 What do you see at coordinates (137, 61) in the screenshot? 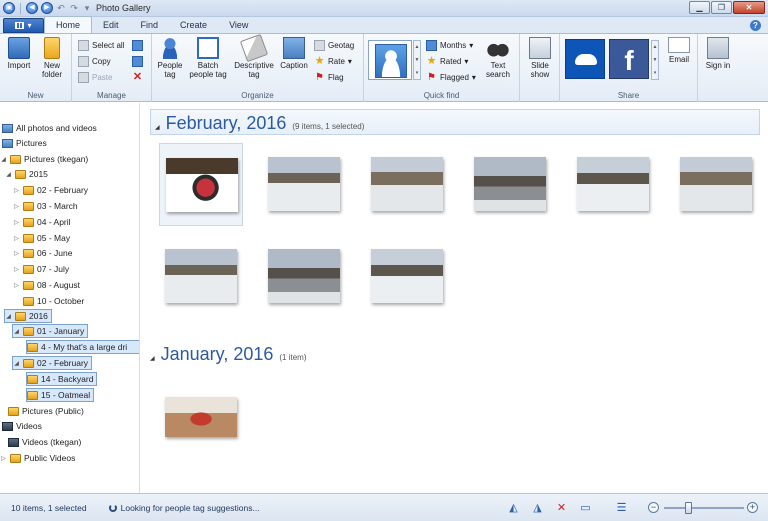
I see `rotate-right-button` at bounding box center [137, 61].